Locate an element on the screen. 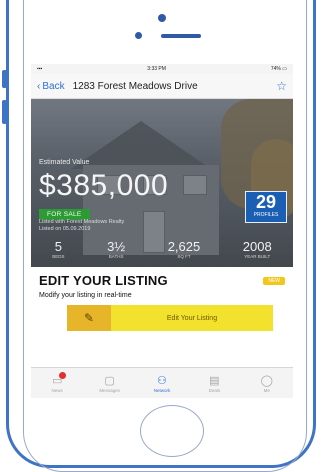  speaker-grille is located at coordinates (181, 36).